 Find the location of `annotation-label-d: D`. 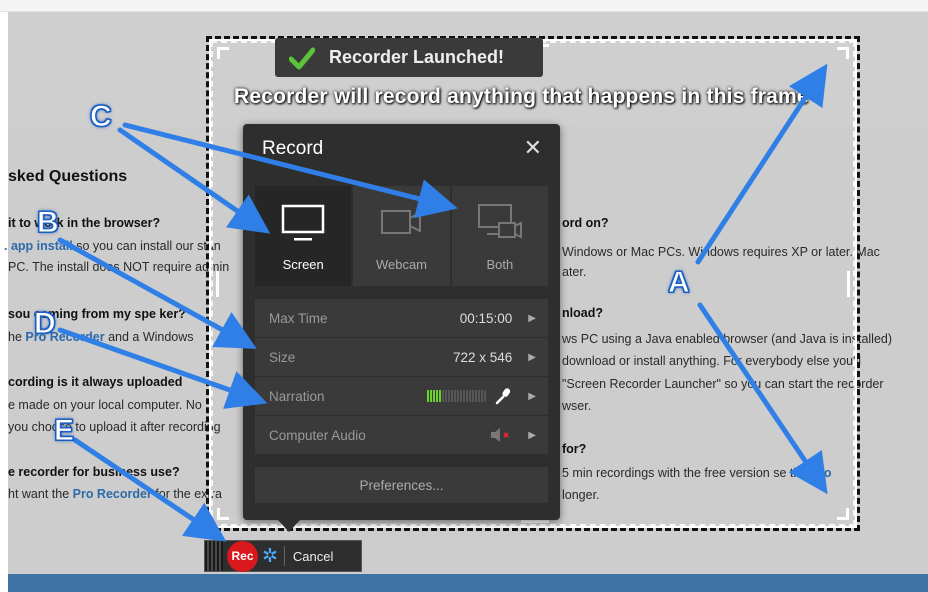

annotation-label-d: D is located at coordinates (45, 324).